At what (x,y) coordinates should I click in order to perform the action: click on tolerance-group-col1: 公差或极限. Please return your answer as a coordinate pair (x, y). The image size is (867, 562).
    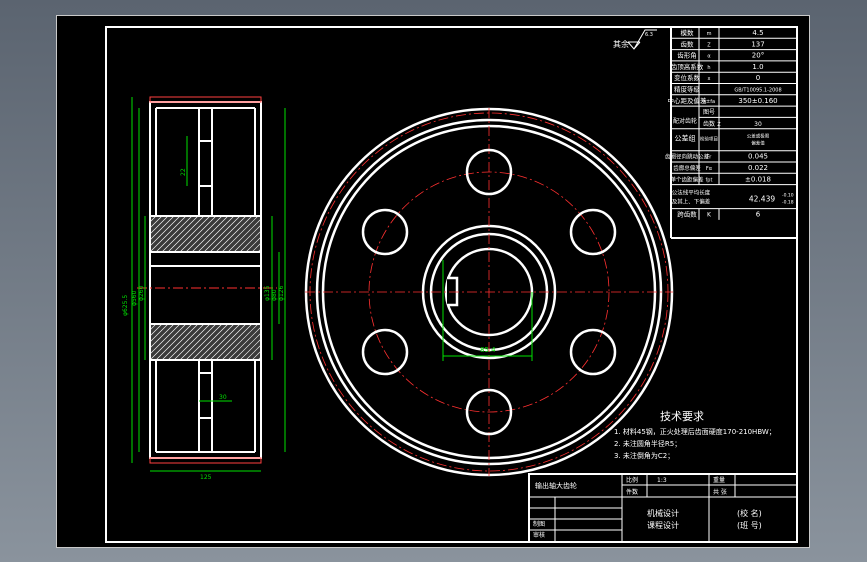
    Looking at the image, I should click on (758, 136).